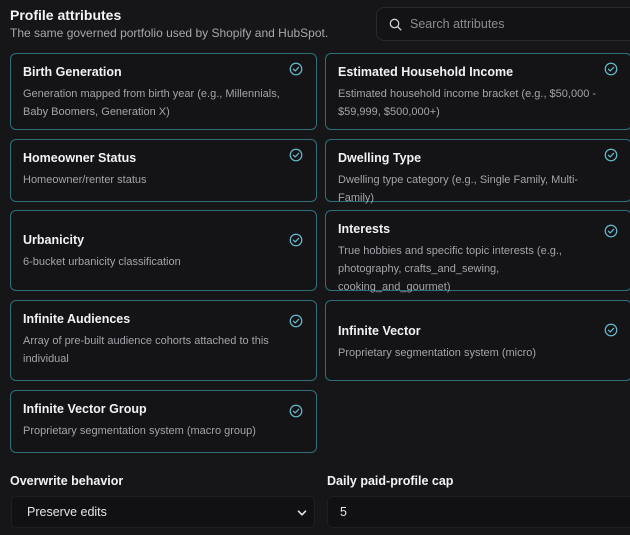 This screenshot has width=630, height=535. I want to click on overwrite-behavior-label: Overwrite behavior, so click(67, 481).